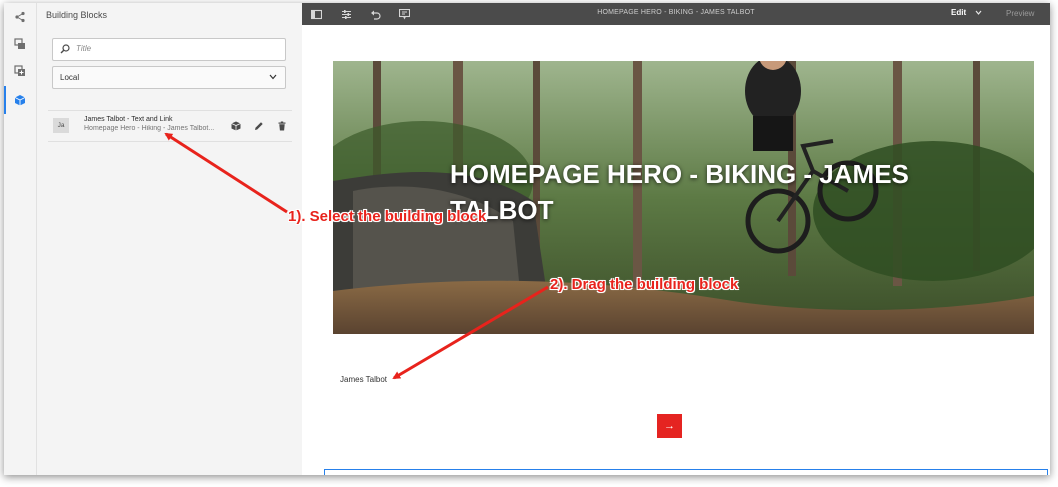  What do you see at coordinates (20, 17) in the screenshot?
I see `share-icon` at bounding box center [20, 17].